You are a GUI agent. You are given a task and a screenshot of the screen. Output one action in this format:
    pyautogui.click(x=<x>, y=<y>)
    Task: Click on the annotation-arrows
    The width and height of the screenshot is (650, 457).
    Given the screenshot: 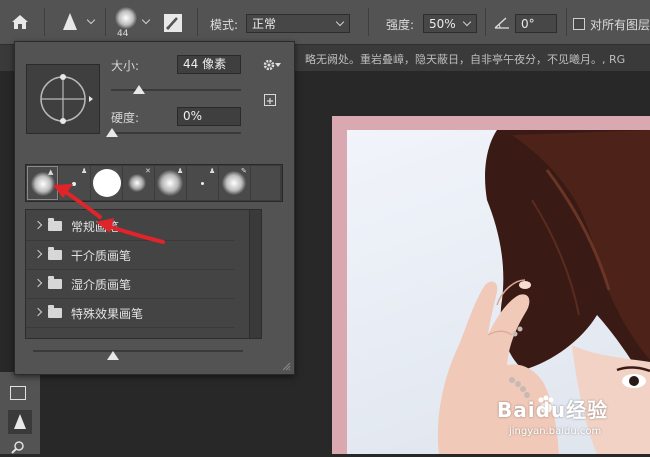 What is the action you would take?
    pyautogui.click(x=109, y=214)
    